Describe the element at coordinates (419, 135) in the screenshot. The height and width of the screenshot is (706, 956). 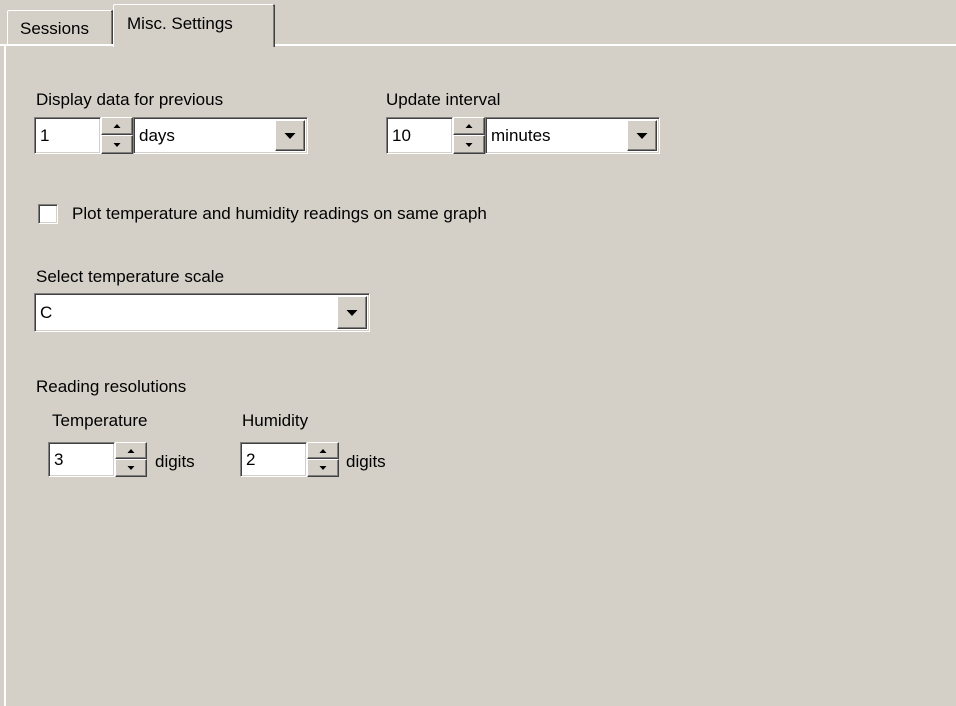
I see `update-interval-value-field: 10` at that location.